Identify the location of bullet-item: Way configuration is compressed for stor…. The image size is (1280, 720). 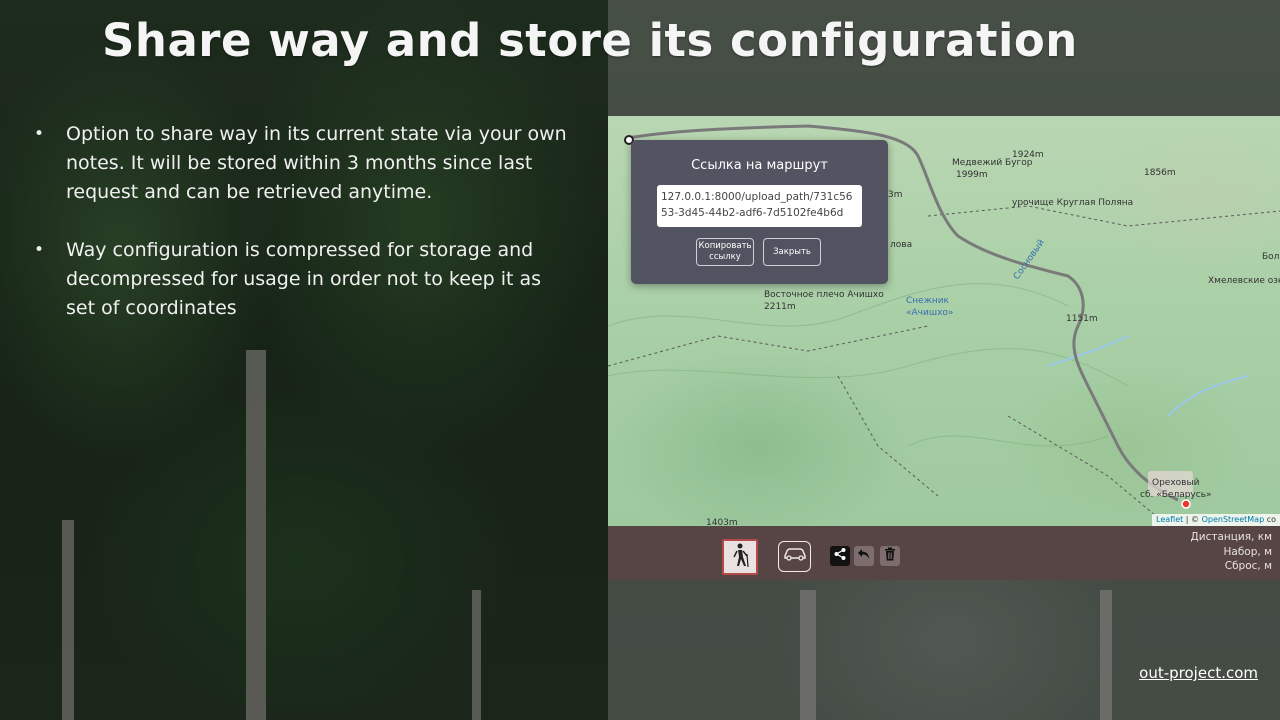
(304, 279).